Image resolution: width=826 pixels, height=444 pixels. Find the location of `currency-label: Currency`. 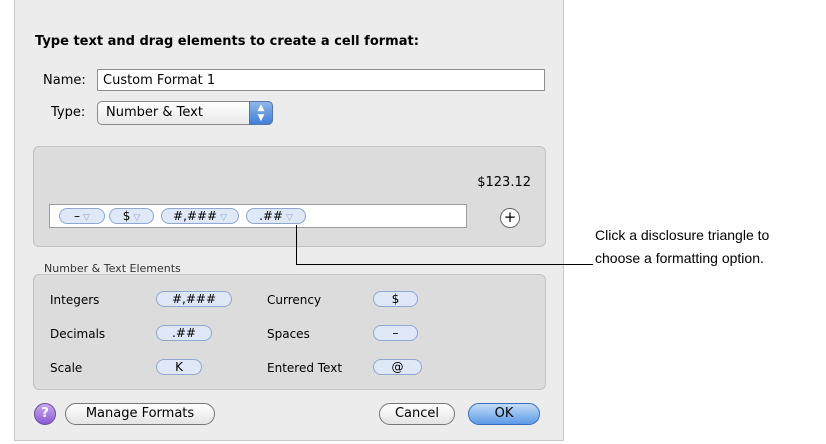

currency-label: Currency is located at coordinates (294, 300).